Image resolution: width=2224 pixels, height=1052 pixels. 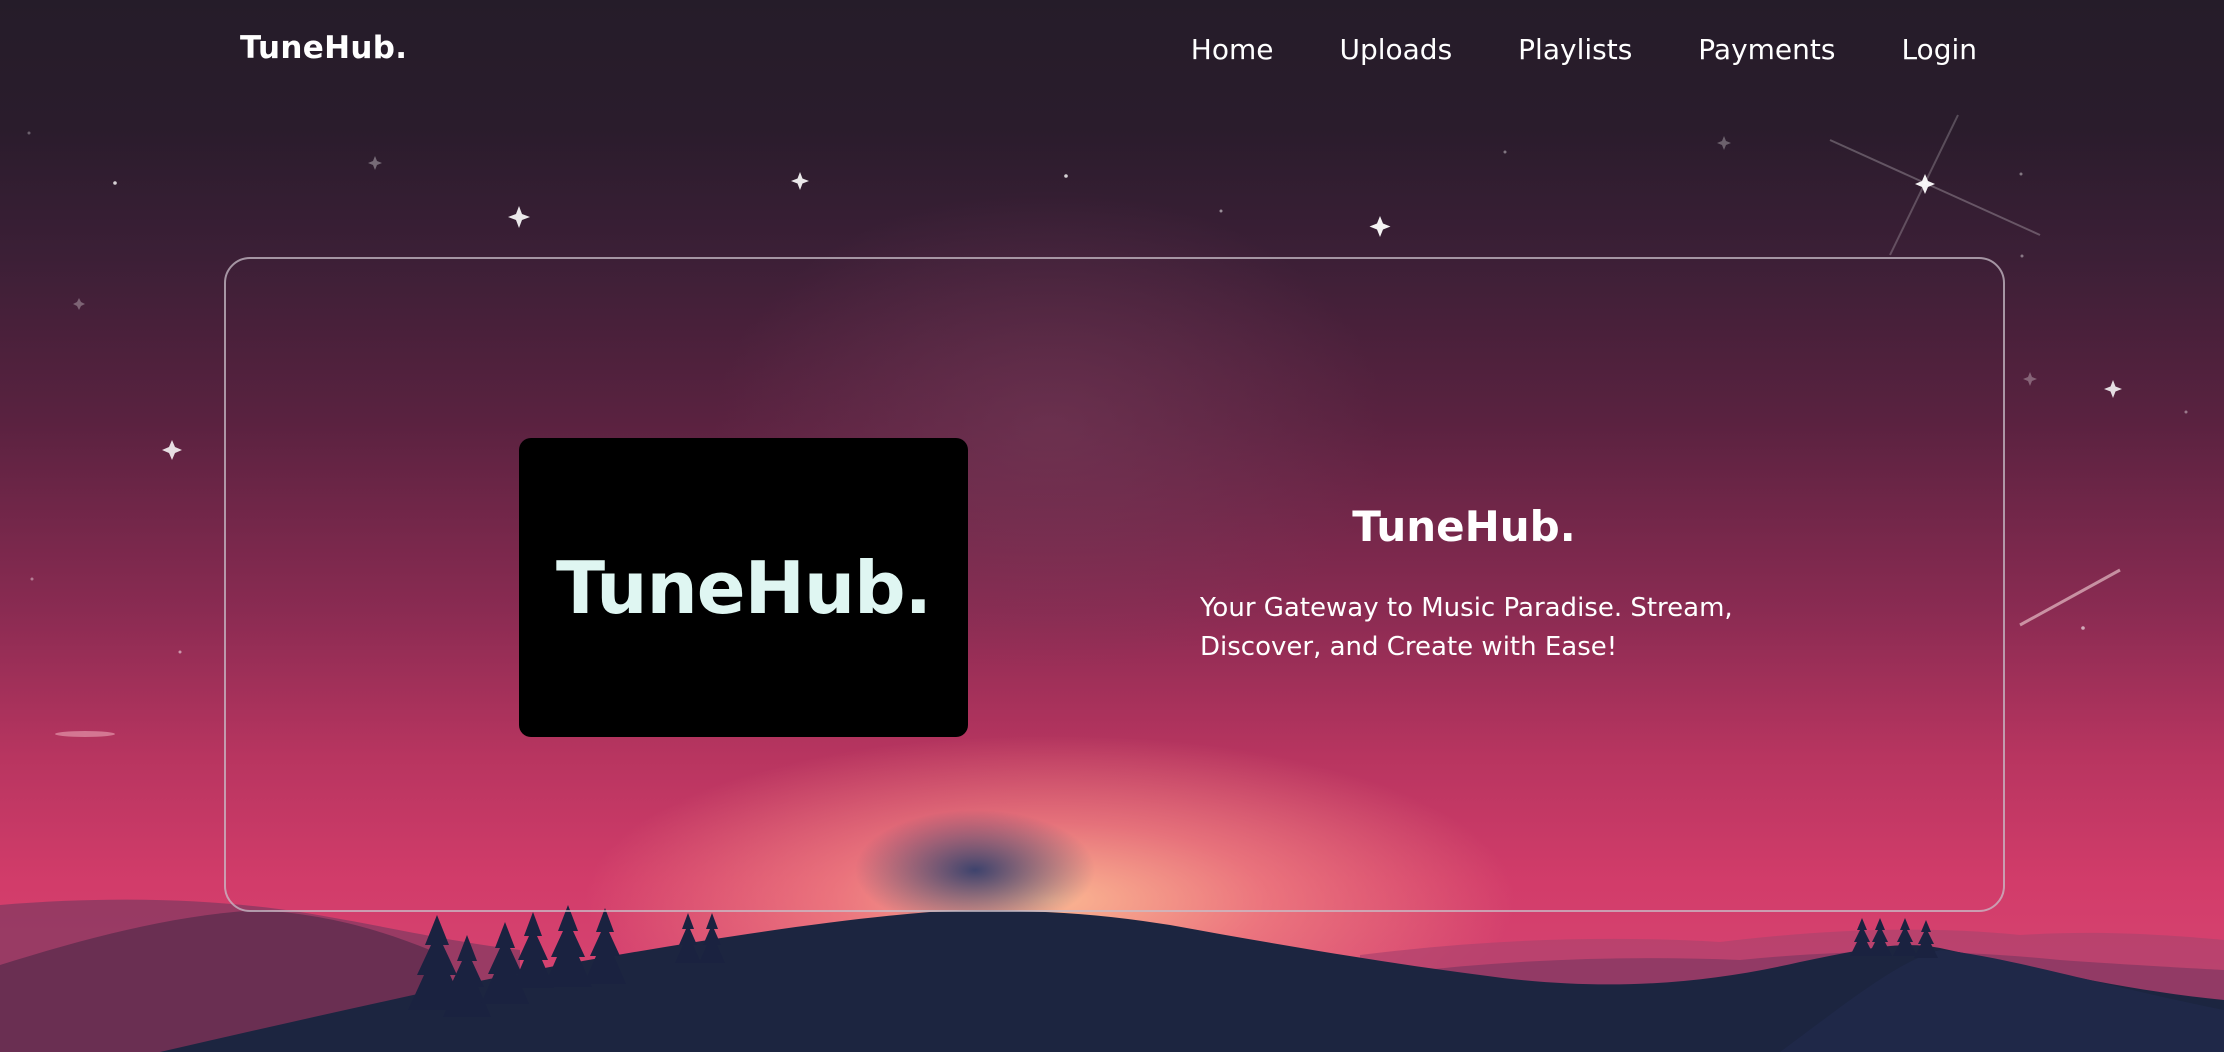 What do you see at coordinates (1464, 526) in the screenshot?
I see `hero-title: TuneHub.` at bounding box center [1464, 526].